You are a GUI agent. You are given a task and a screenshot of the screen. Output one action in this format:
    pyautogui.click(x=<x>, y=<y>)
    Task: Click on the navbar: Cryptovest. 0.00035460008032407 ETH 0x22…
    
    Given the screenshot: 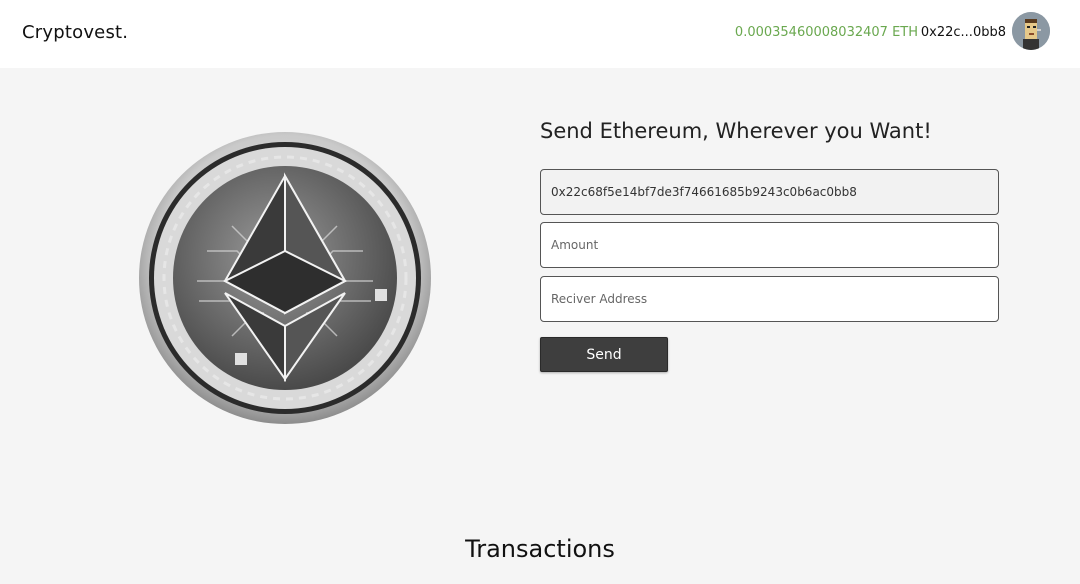 What is the action you would take?
    pyautogui.click(x=540, y=34)
    